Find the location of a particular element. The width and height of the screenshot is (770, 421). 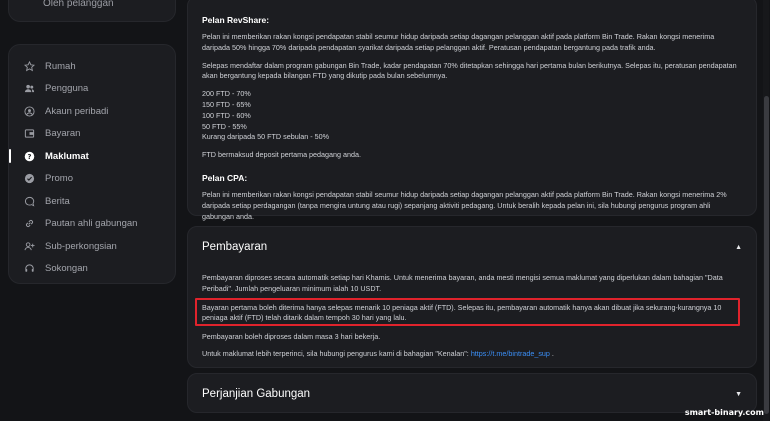

sidebar-item-label: Akaun peribadi is located at coordinates (77, 111).